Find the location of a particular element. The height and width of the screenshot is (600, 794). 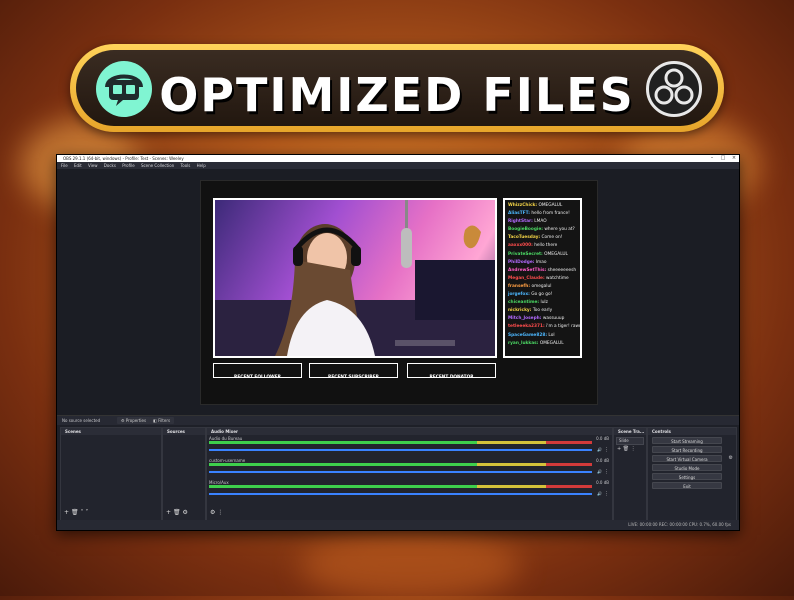

chat-username: SpaceGame828: is located at coordinates (528, 335).